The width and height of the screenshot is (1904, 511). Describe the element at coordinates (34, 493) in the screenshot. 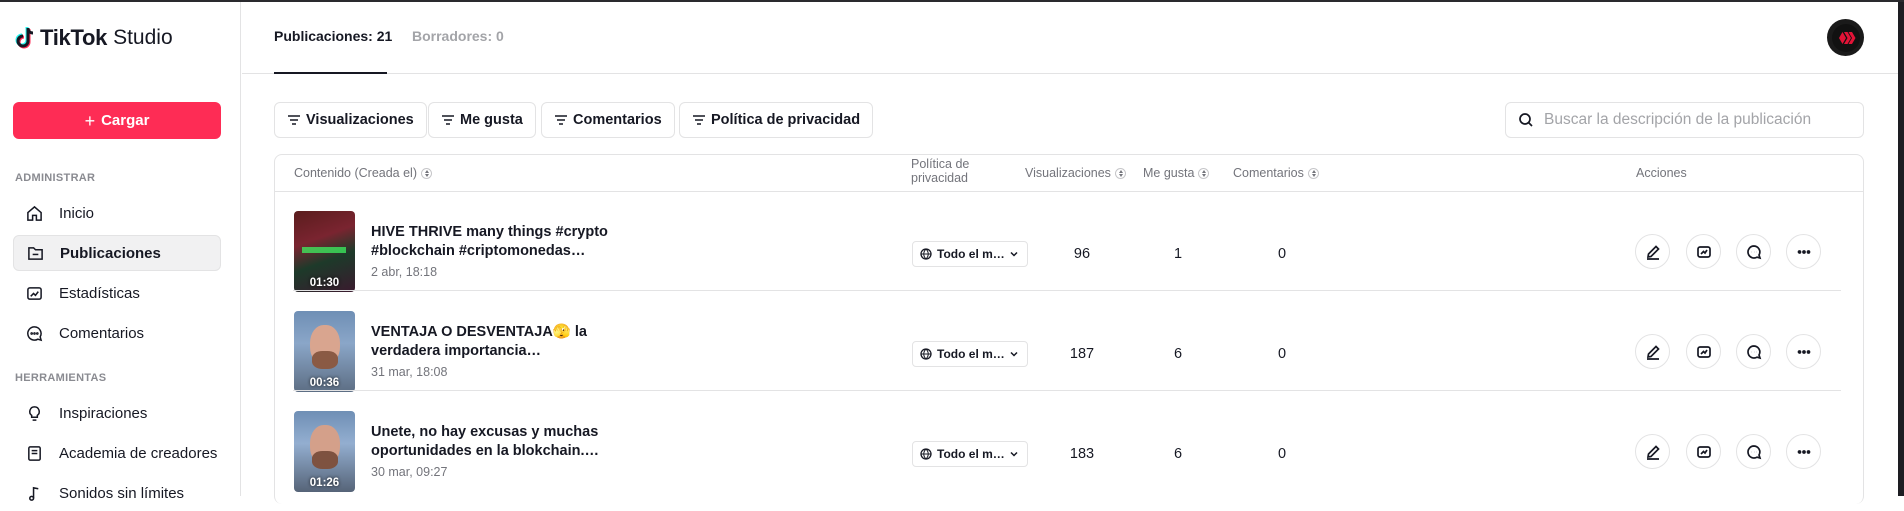

I see `music-note-icon` at that location.